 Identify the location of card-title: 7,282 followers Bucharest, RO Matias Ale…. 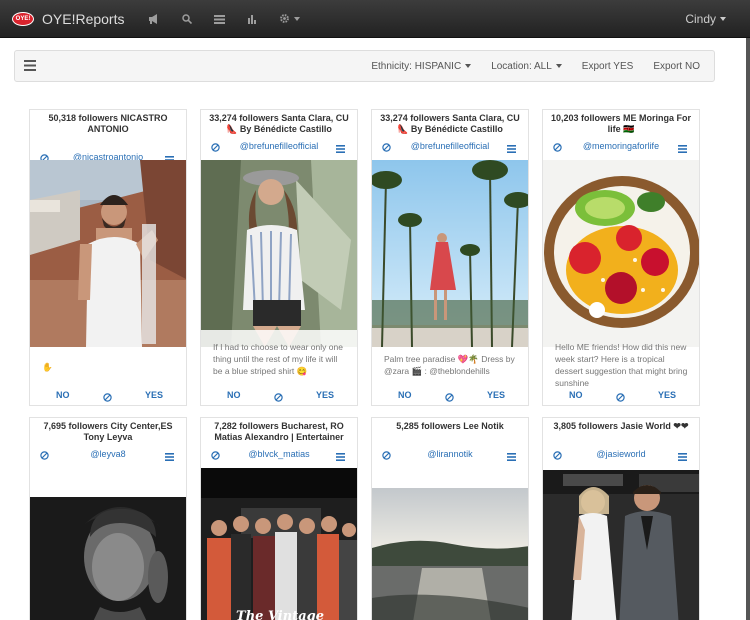
(279, 431).